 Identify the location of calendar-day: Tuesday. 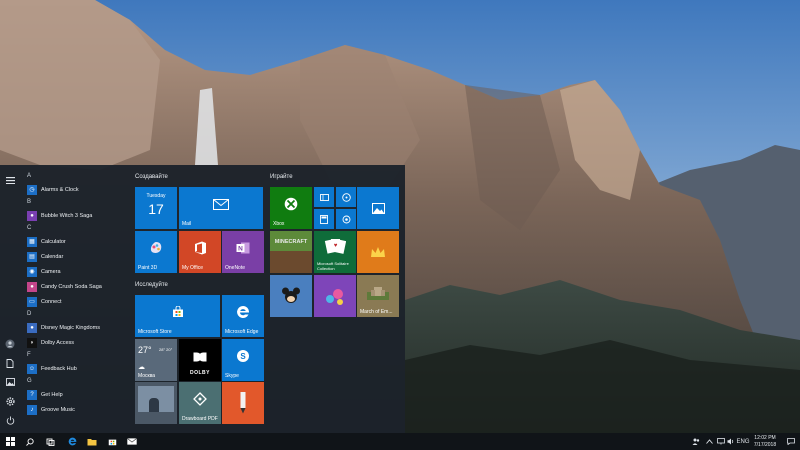
(156, 196).